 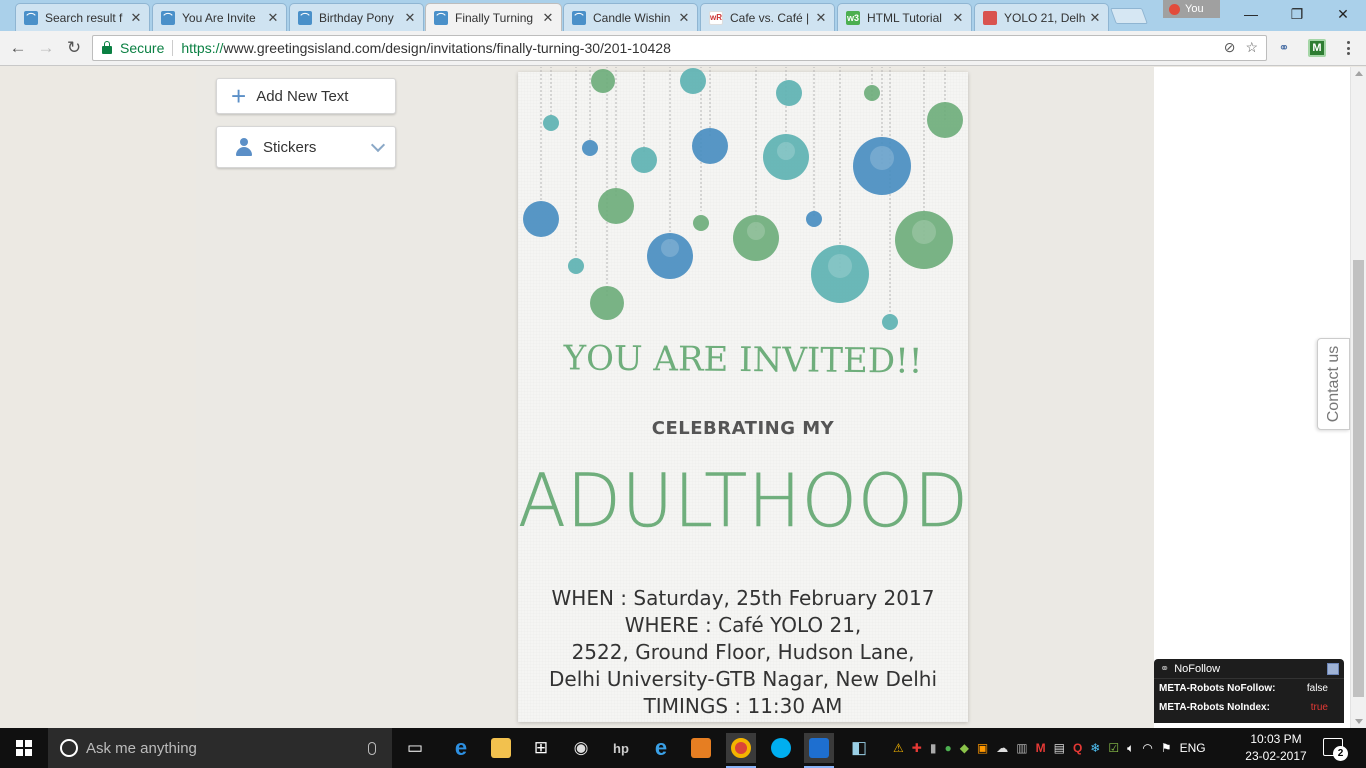 What do you see at coordinates (621, 748) in the screenshot?
I see `hp-icon: hp` at bounding box center [621, 748].